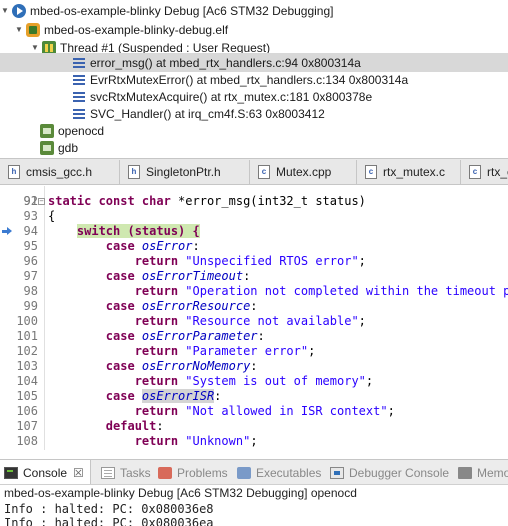 The width and height of the screenshot is (508, 526). I want to click on tab-tasks: Tasks, so click(126, 472).